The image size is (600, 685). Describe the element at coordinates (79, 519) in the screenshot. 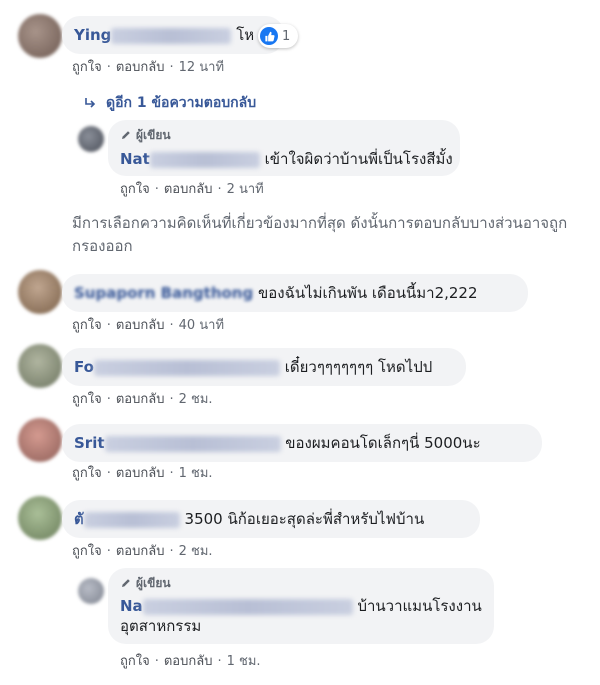

I see `commenter-name: ตั` at that location.